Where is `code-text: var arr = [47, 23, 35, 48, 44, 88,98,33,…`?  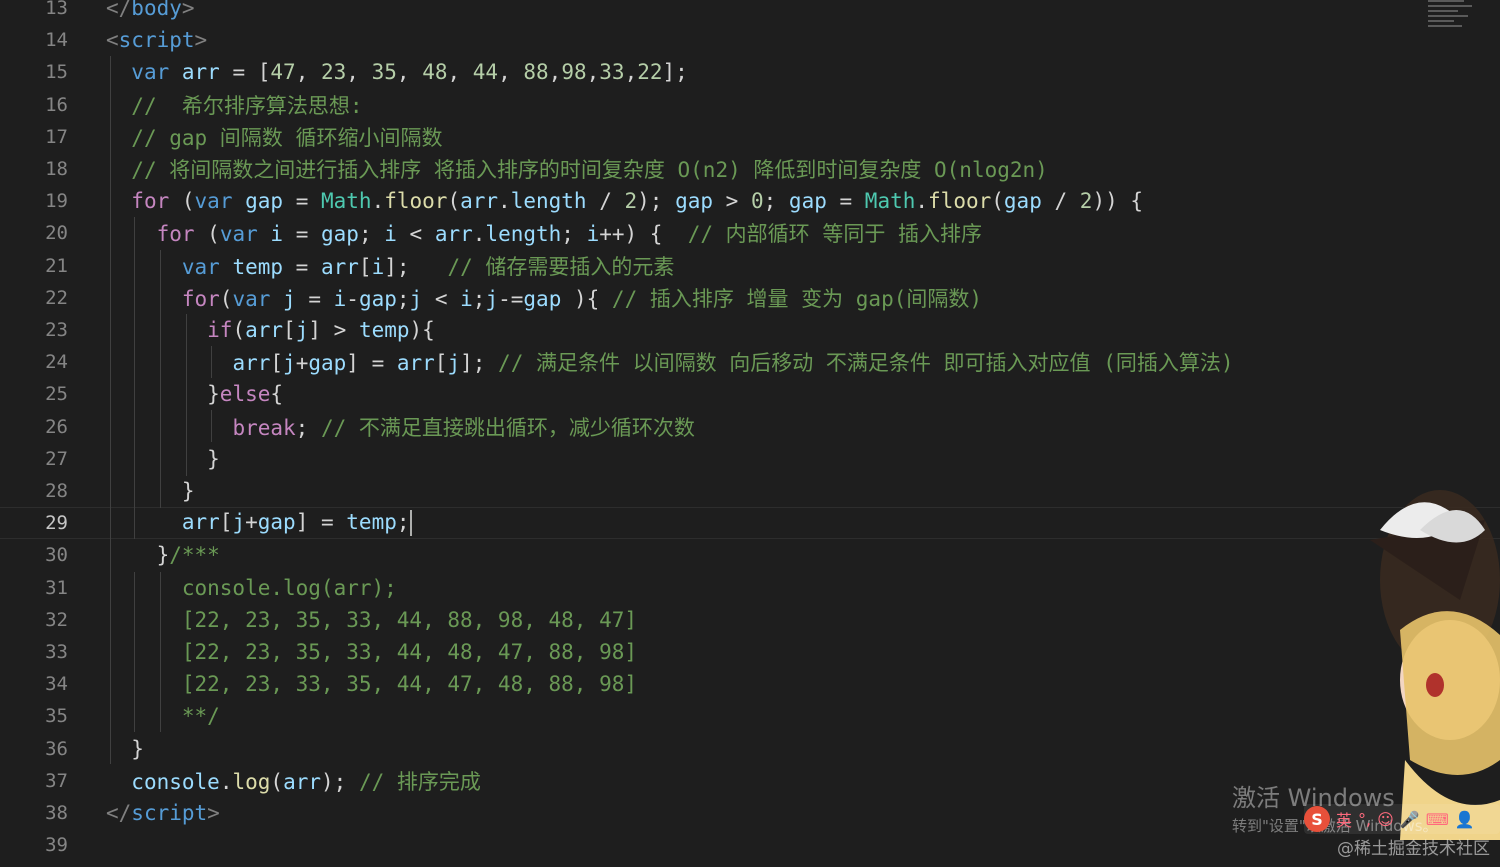
code-text: var arr = [47, 23, 35, 48, 44, 88,98,33,… is located at coordinates (397, 72).